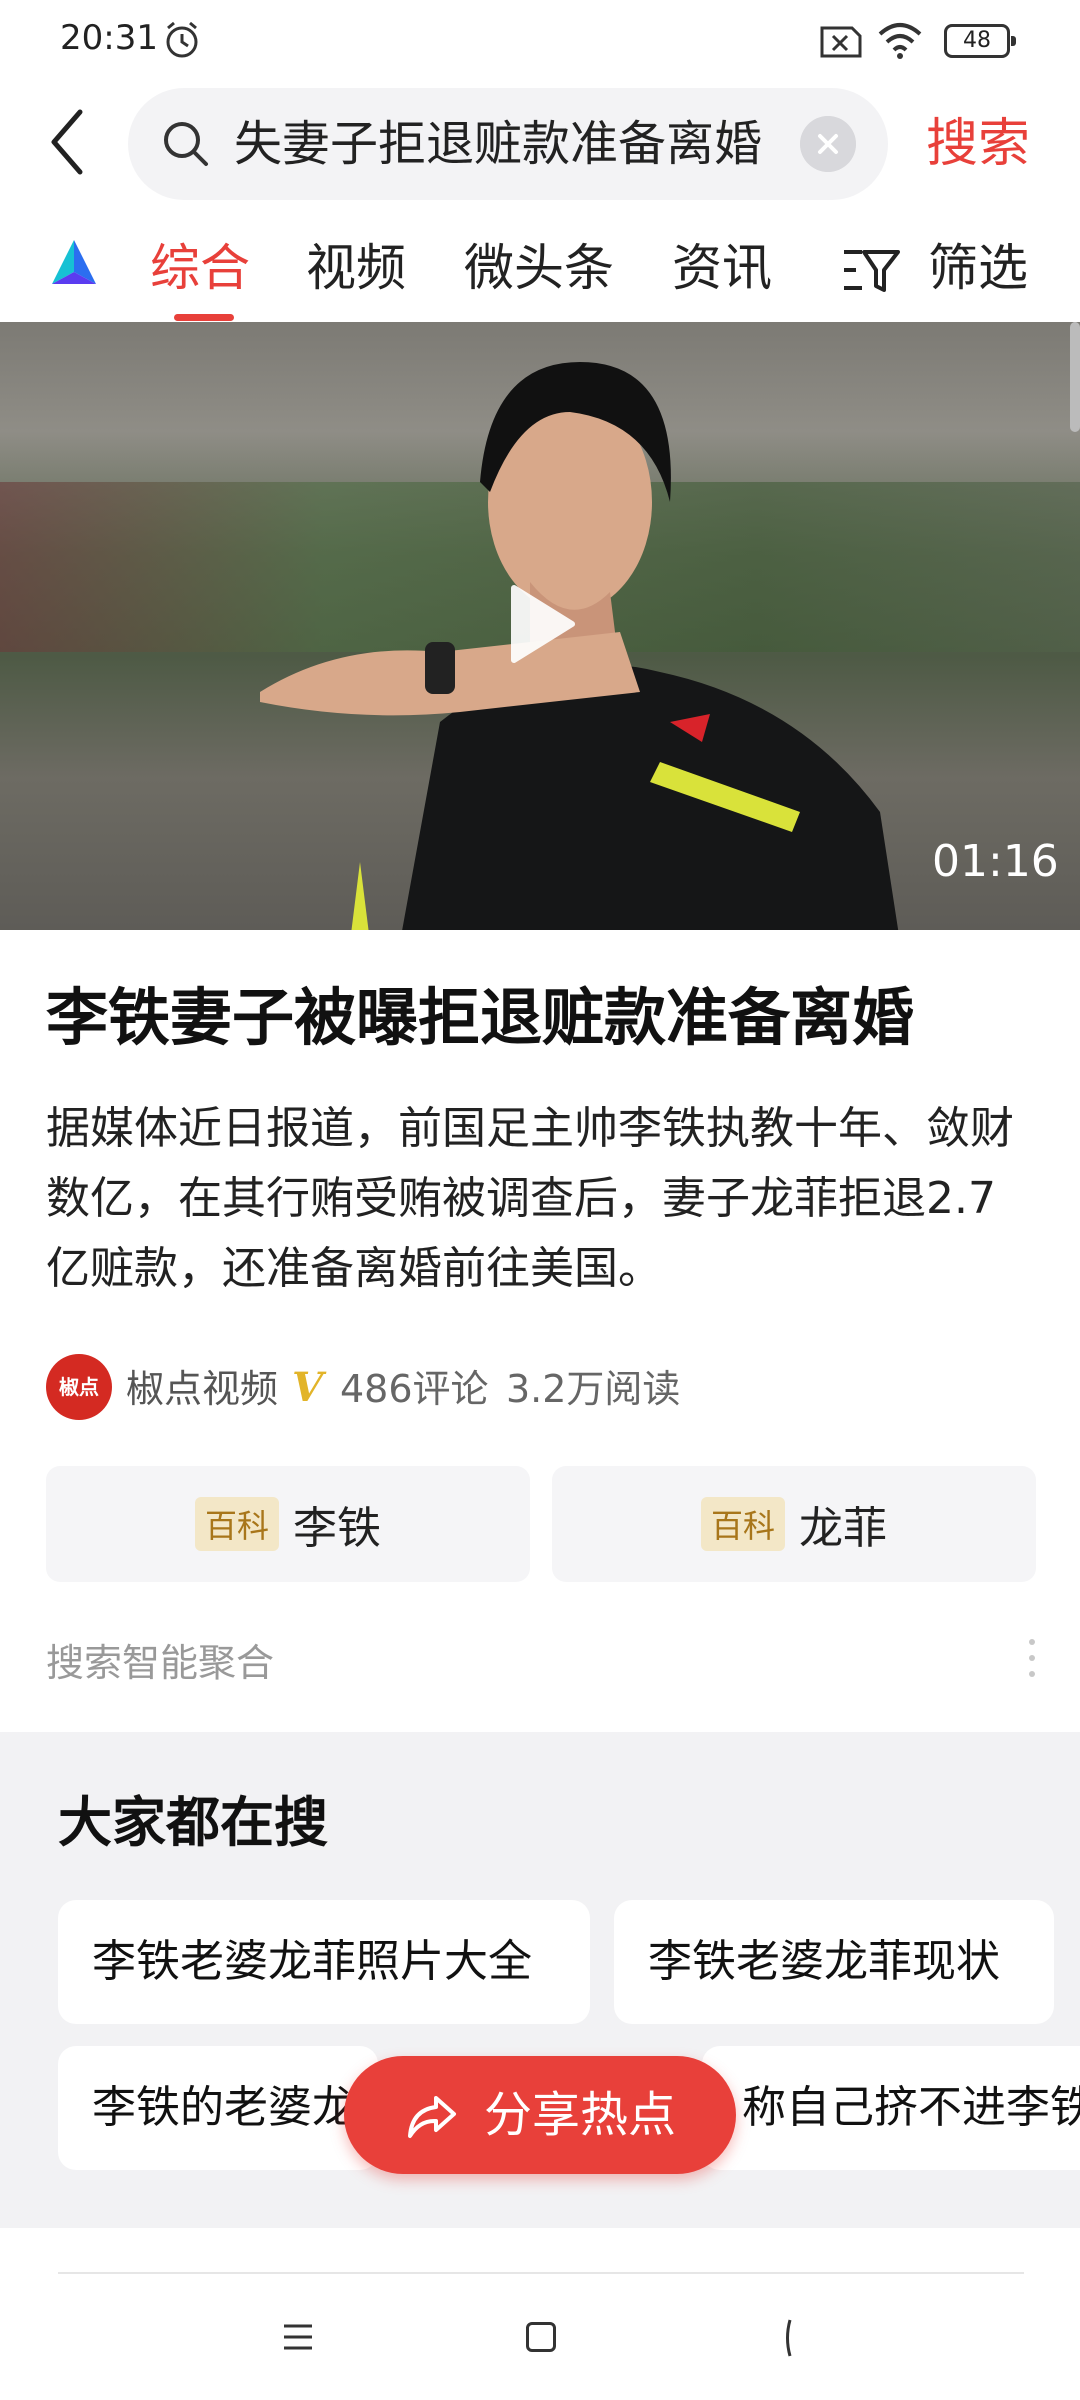  What do you see at coordinates (186, 144) in the screenshot?
I see `search-icon` at bounding box center [186, 144].